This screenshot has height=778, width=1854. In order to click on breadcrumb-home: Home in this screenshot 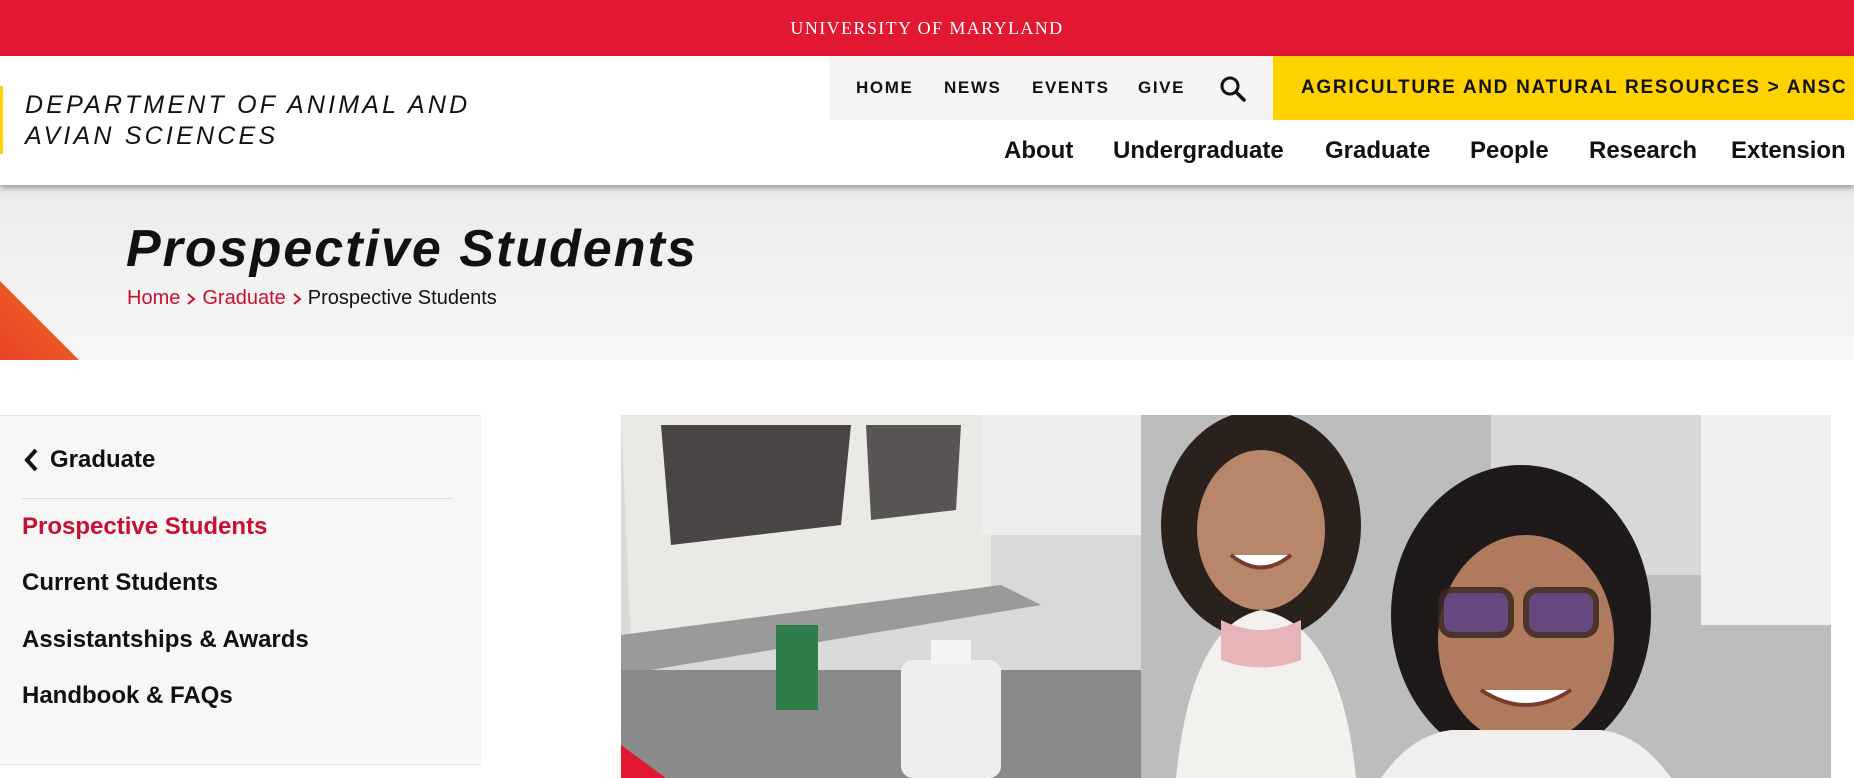, I will do `click(153, 298)`.